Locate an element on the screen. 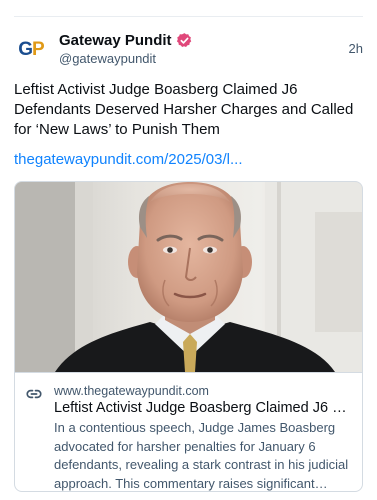 This screenshot has width=377, height=500. name-row: Gateway Pundit is located at coordinates (126, 40).